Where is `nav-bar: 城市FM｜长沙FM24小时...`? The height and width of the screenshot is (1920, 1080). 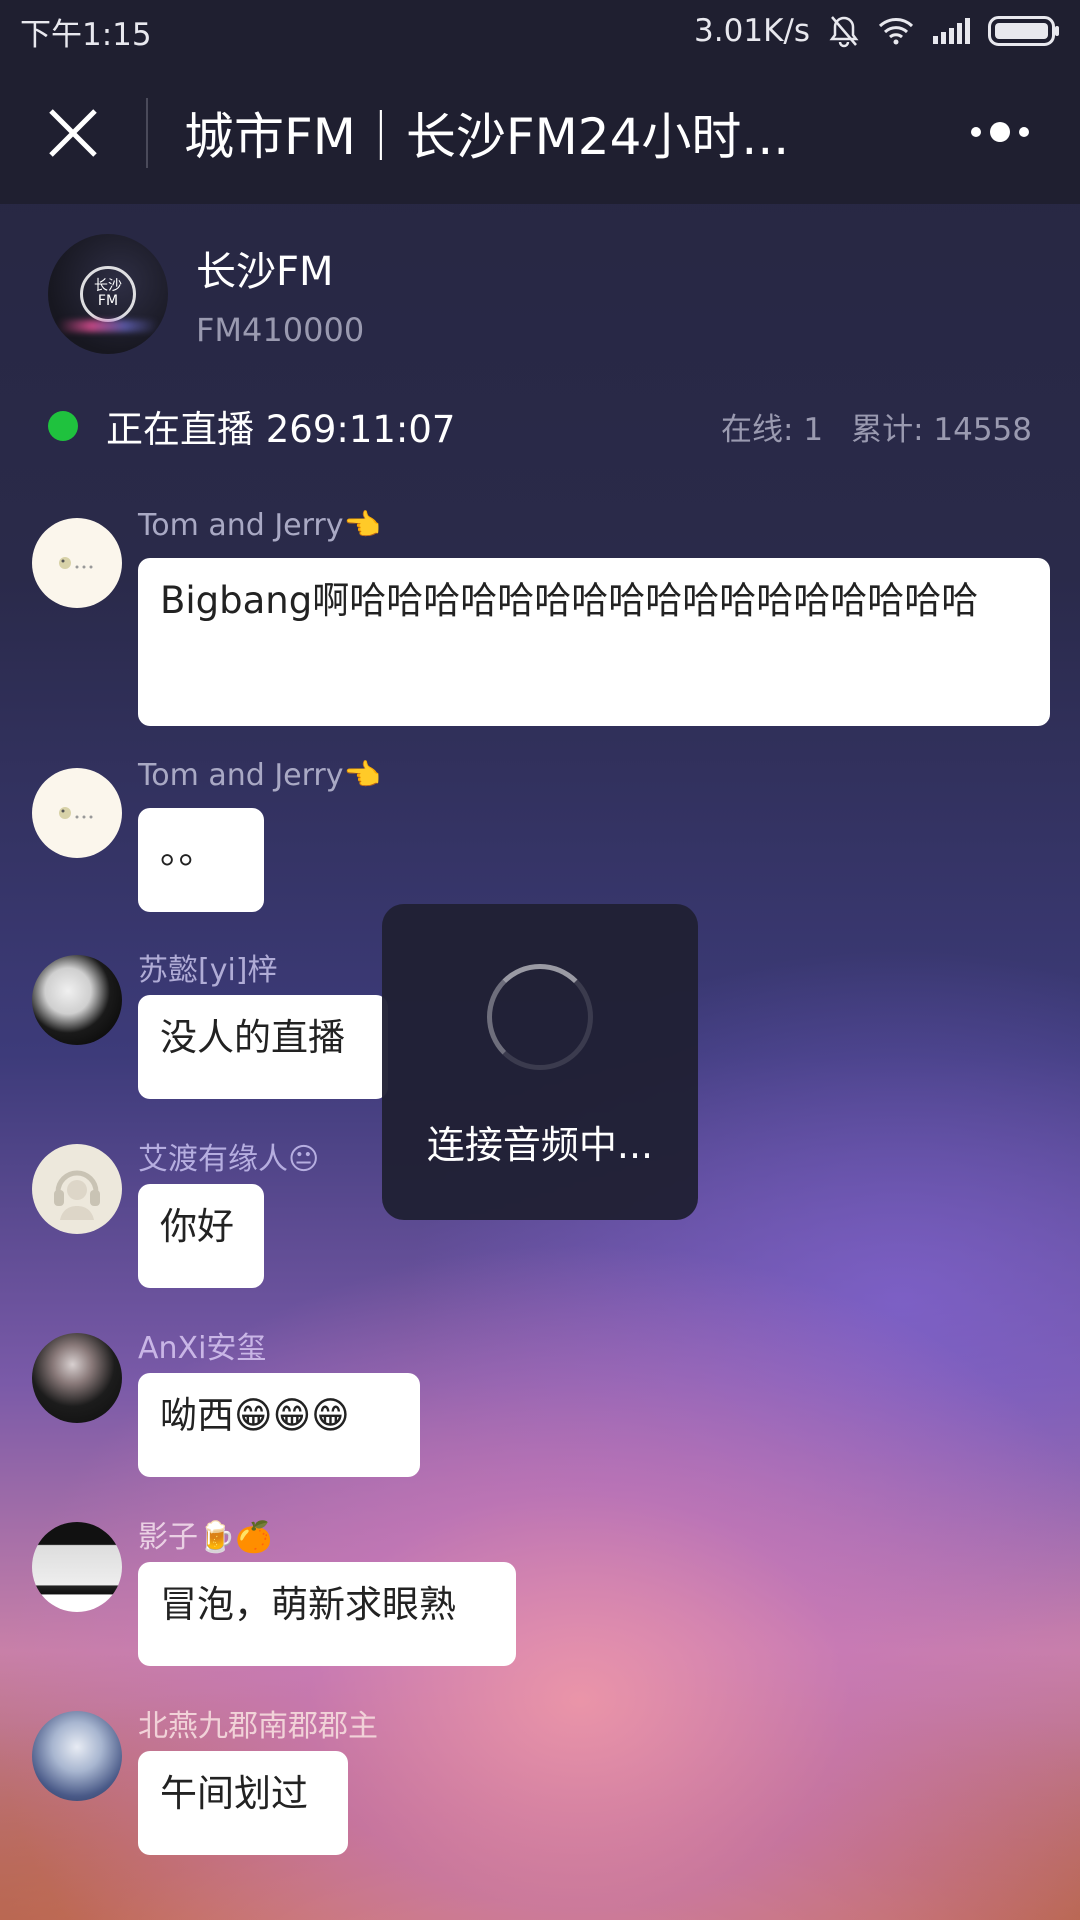 nav-bar: 城市FM｜长沙FM24小时... is located at coordinates (540, 133).